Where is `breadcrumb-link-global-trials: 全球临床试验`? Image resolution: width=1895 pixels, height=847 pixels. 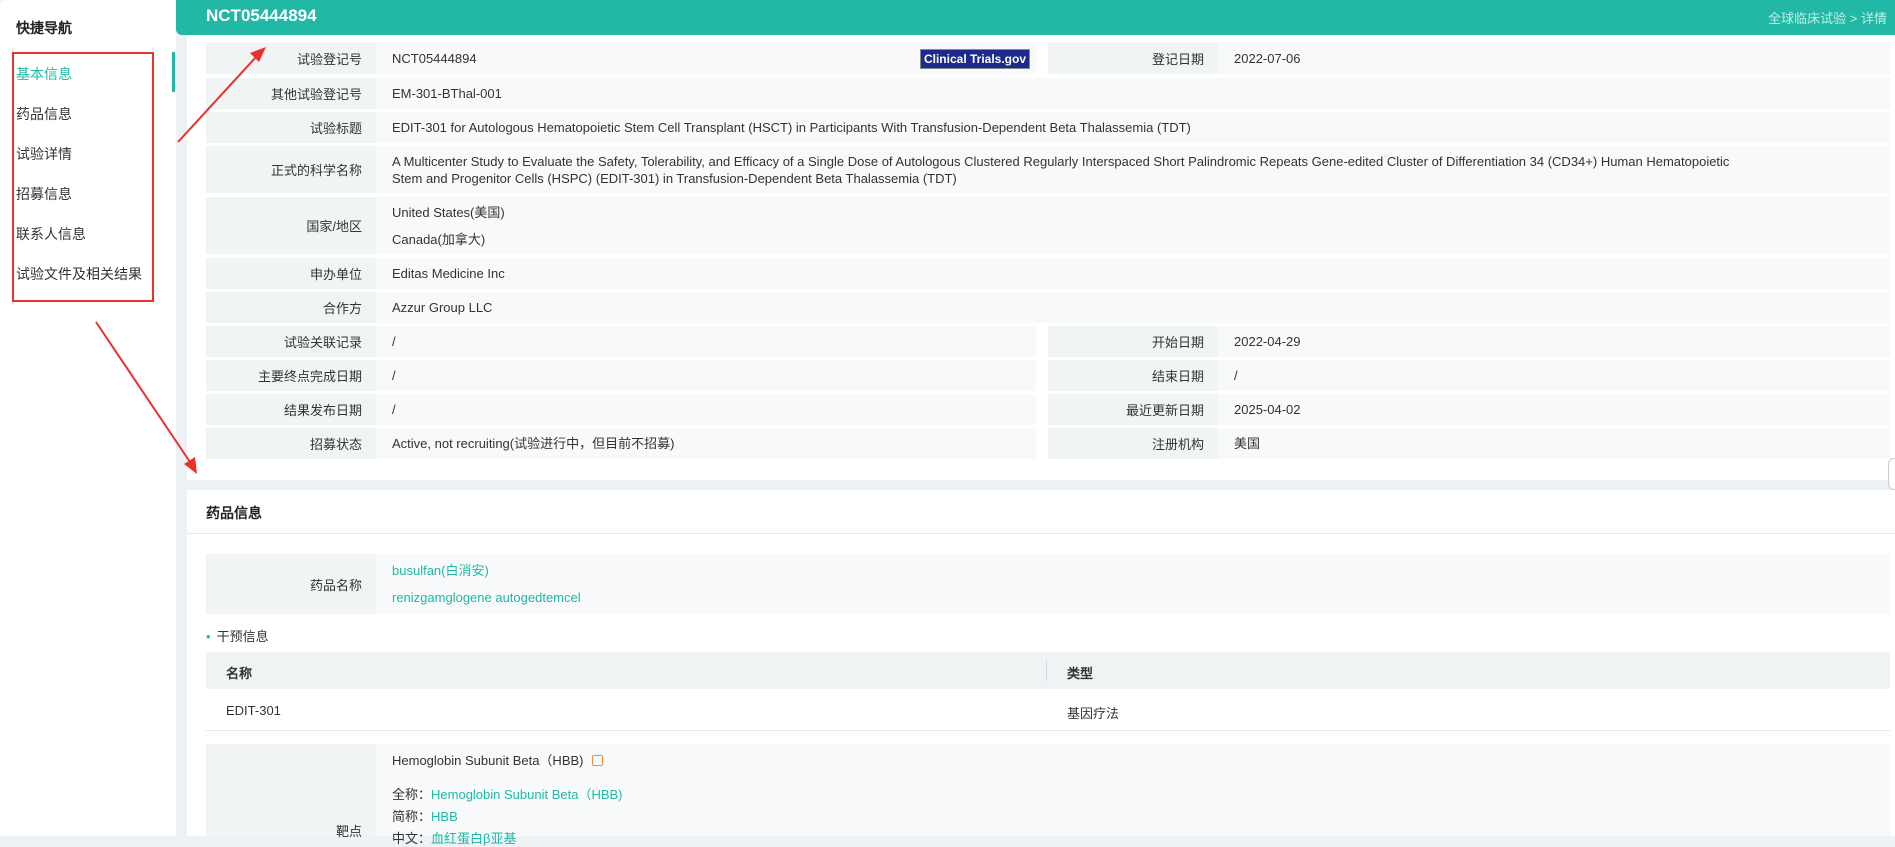 breadcrumb-link-global-trials: 全球临床试验 is located at coordinates (1807, 18).